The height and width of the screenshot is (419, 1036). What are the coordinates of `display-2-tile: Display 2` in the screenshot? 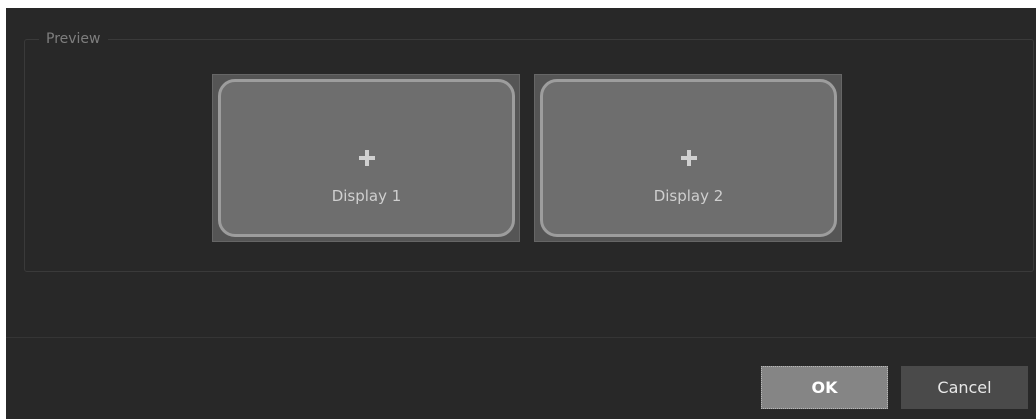 It's located at (688, 158).